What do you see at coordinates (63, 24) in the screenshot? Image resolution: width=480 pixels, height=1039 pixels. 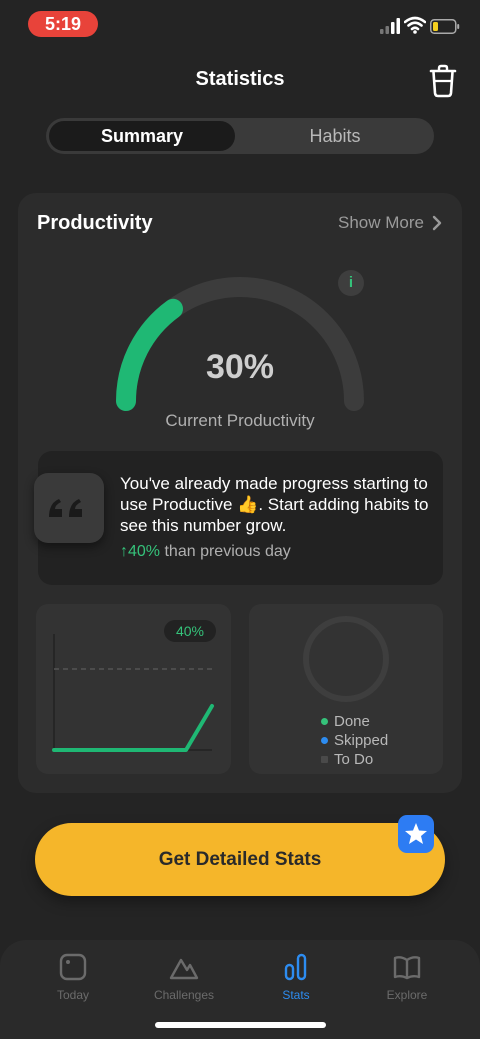 I see `status-time: 5:19` at bounding box center [63, 24].